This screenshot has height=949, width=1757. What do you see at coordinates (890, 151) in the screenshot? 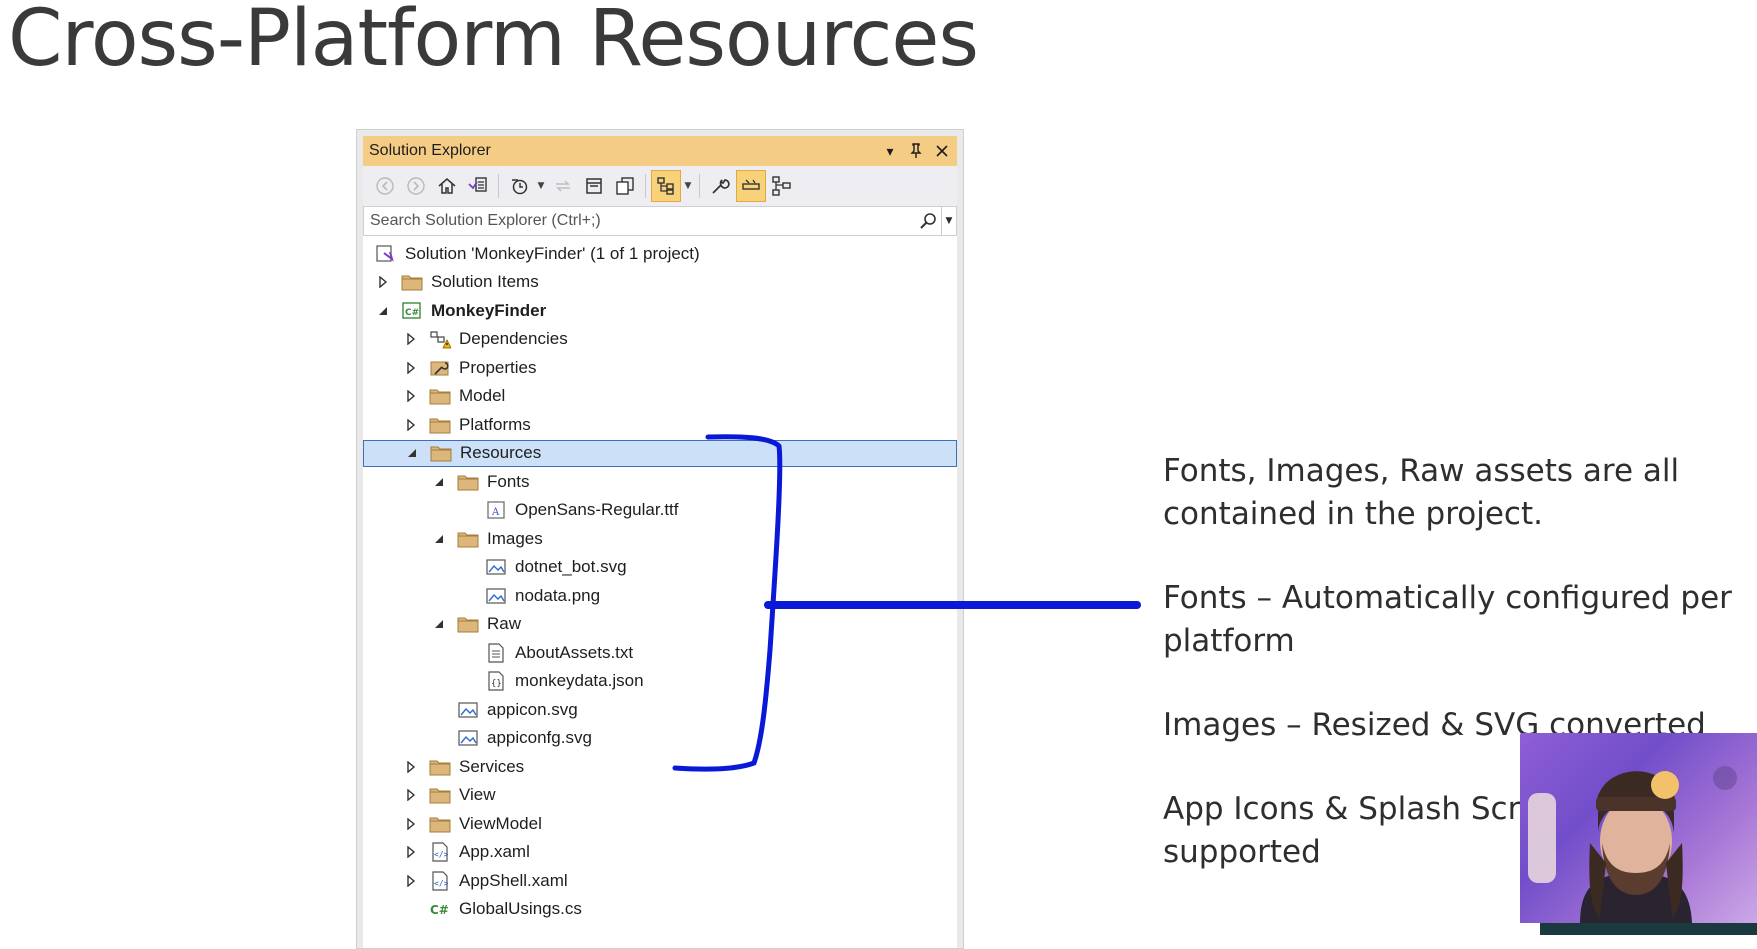
I see `window-position-dropdown-icon: ▾` at bounding box center [890, 151].